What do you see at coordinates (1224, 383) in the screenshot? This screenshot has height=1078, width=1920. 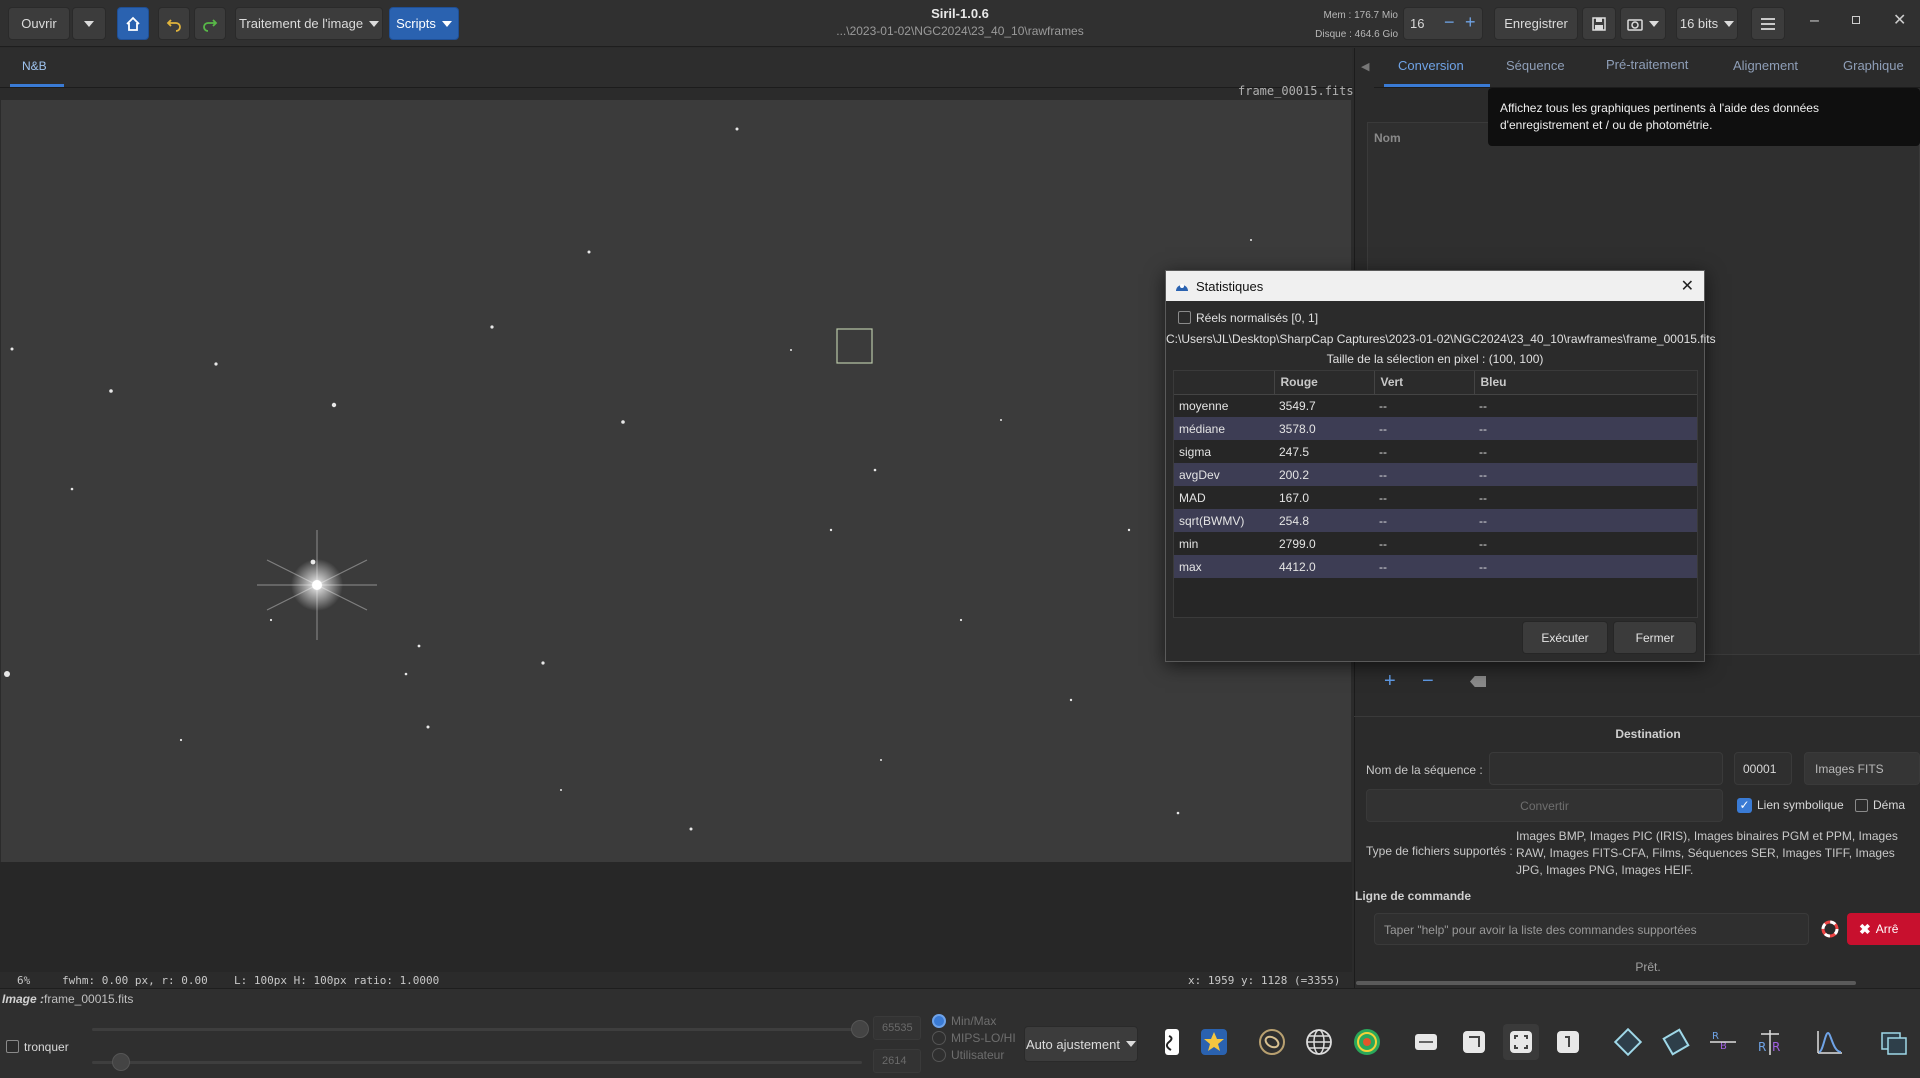 I see `column-header-label` at bounding box center [1224, 383].